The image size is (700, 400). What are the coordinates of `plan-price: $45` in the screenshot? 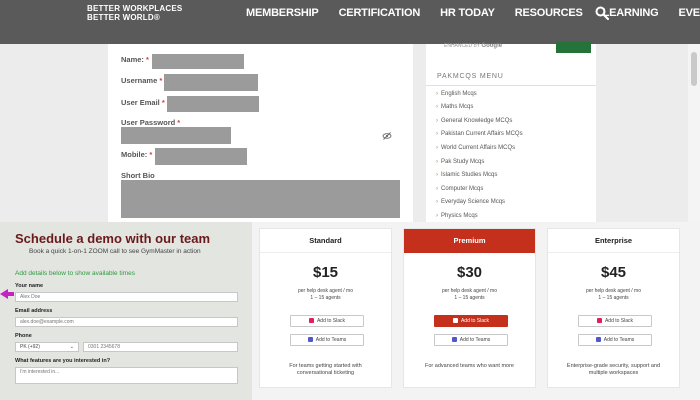 It's located at (613, 272).